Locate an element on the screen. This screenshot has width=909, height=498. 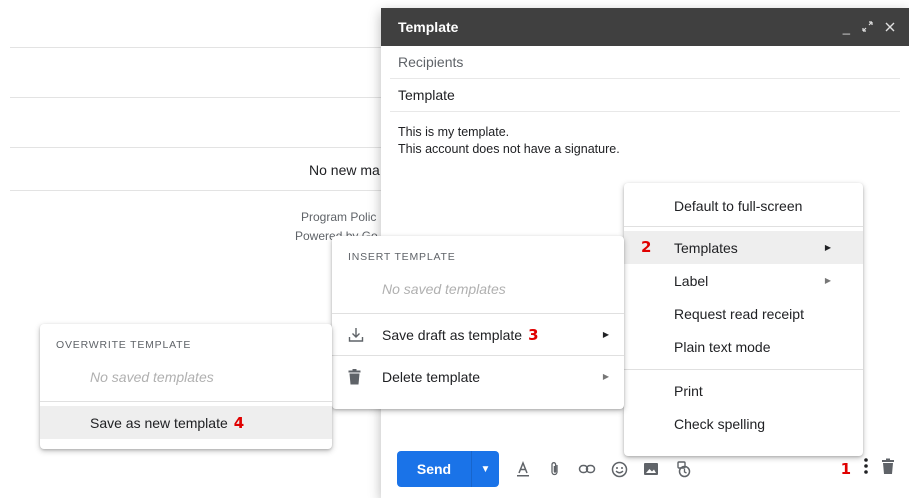
empty-inbox-message: No new ma is located at coordinates (344, 170).